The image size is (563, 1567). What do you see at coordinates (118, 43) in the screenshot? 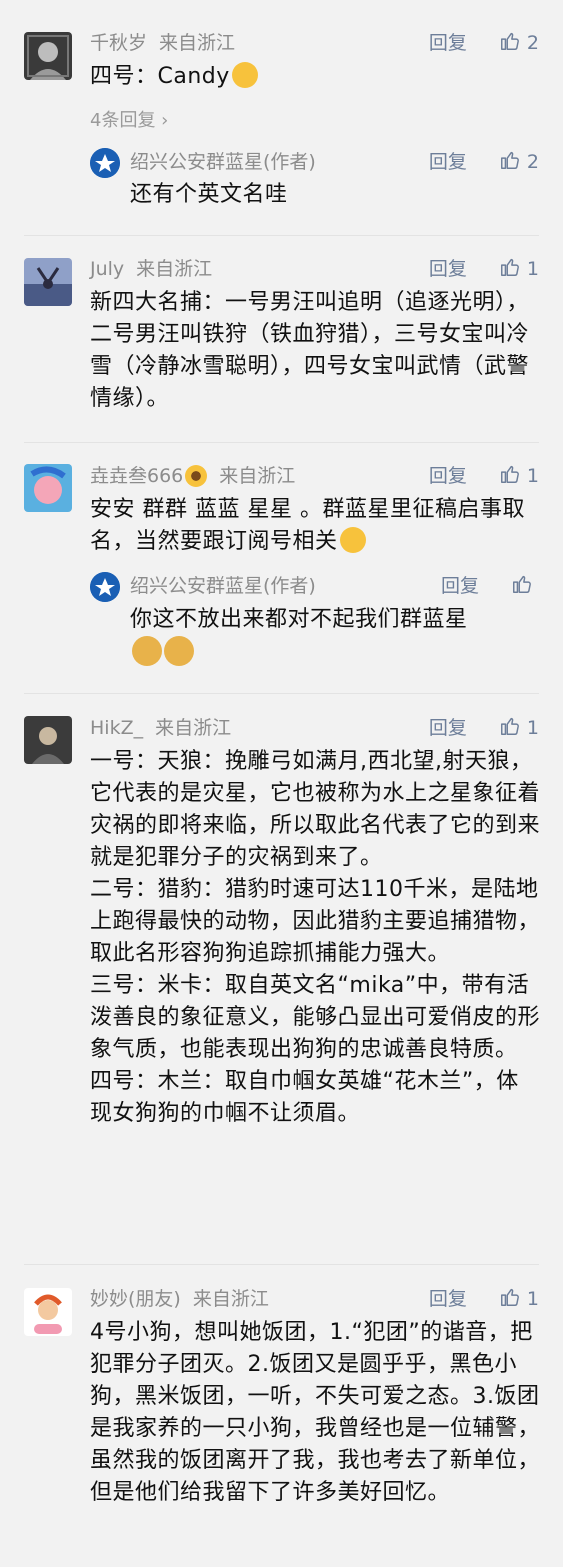
I see `commenter-name: 千秋岁` at bounding box center [118, 43].